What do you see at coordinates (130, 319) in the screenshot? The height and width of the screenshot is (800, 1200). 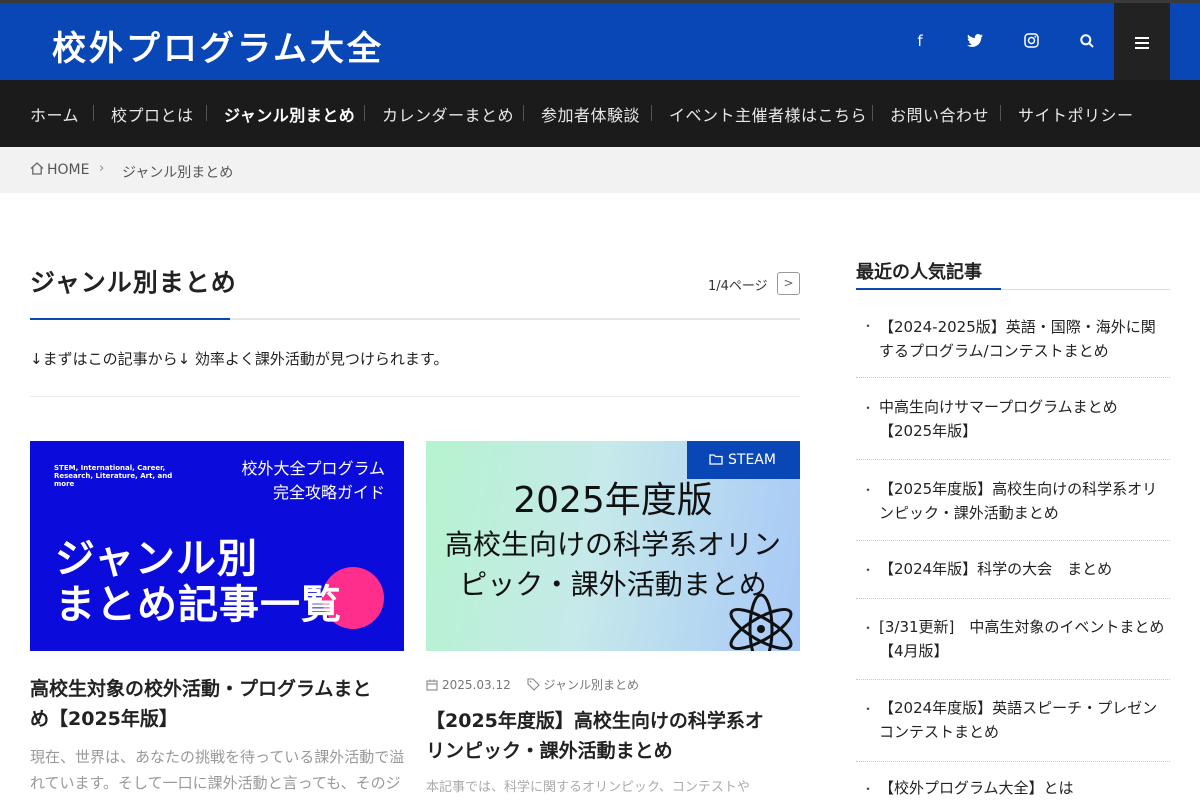 I see `title-divider-accent` at bounding box center [130, 319].